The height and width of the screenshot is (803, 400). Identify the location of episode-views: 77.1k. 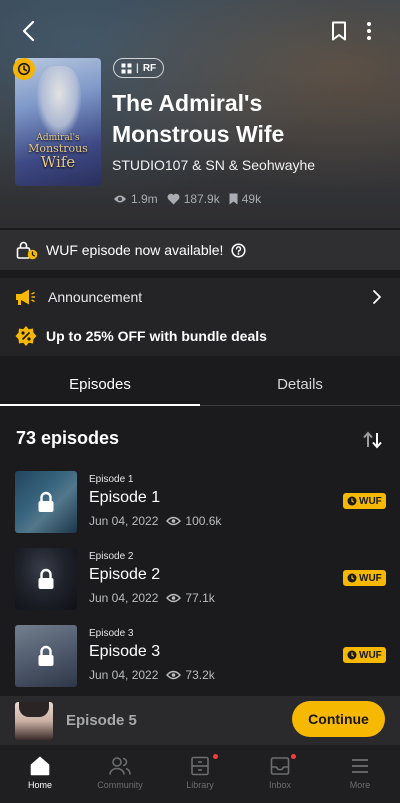
(200, 598).